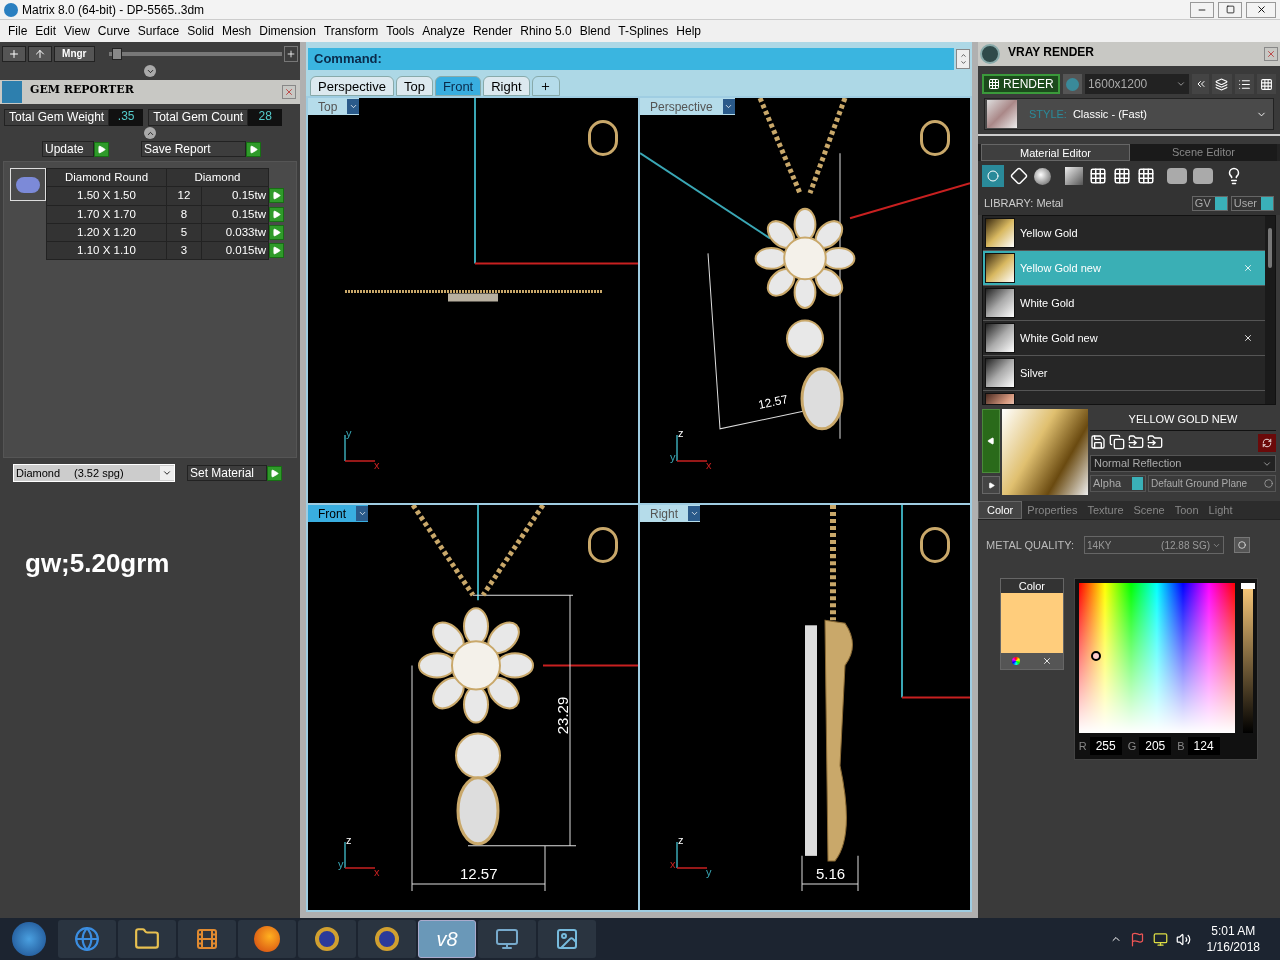  Describe the element at coordinates (1270, 310) in the screenshot. I see `scrollbar` at that location.